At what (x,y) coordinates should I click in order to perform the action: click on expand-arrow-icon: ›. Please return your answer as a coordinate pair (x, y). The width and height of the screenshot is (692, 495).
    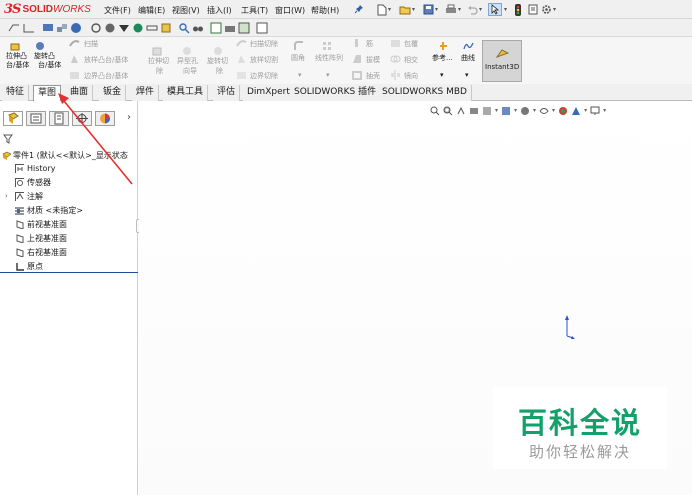
    Looking at the image, I should click on (6, 196).